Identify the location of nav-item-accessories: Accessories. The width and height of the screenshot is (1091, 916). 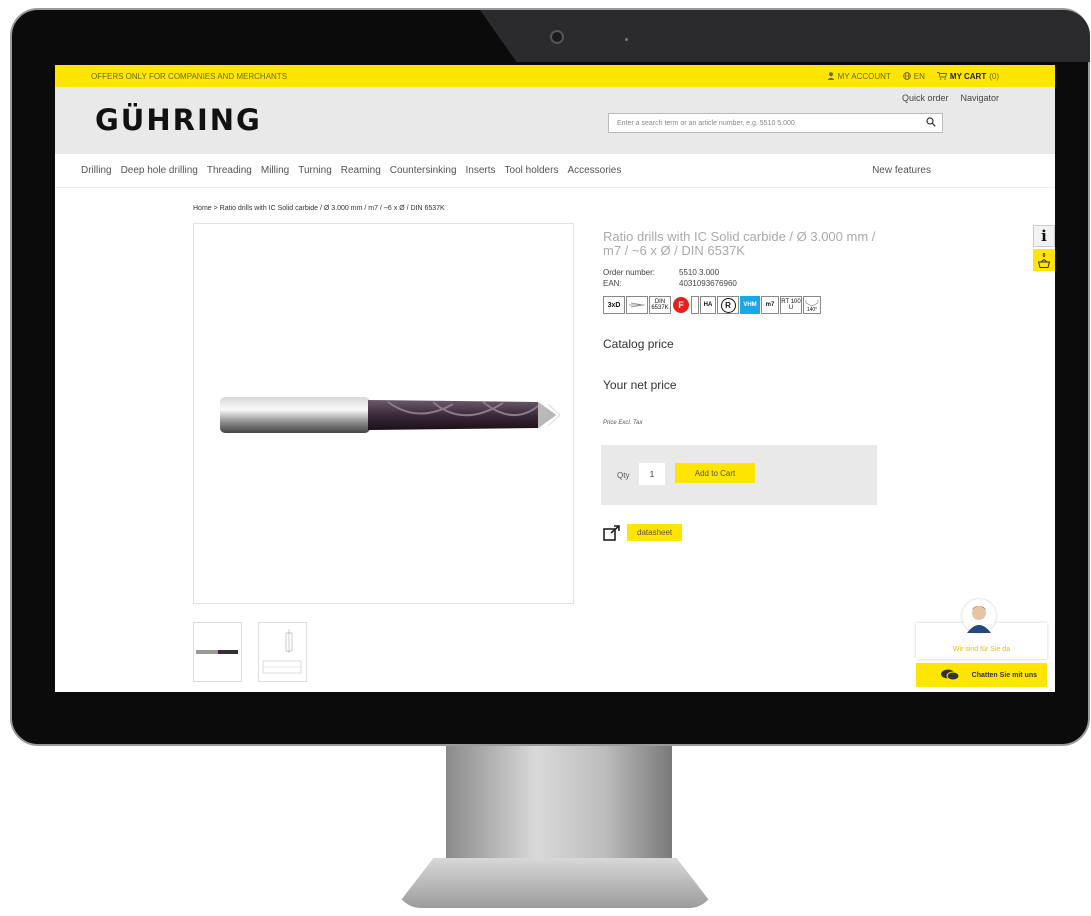
(594, 170).